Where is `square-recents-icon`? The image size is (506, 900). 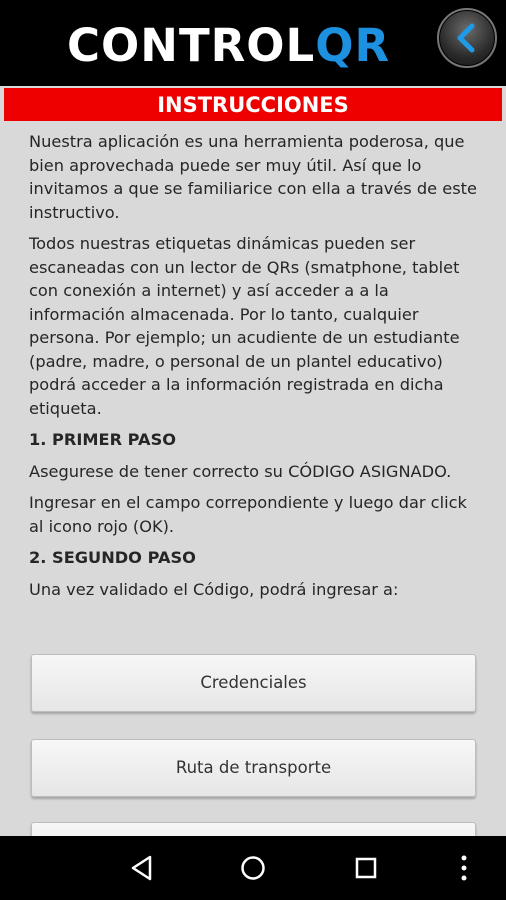
square-recents-icon is located at coordinates (366, 868).